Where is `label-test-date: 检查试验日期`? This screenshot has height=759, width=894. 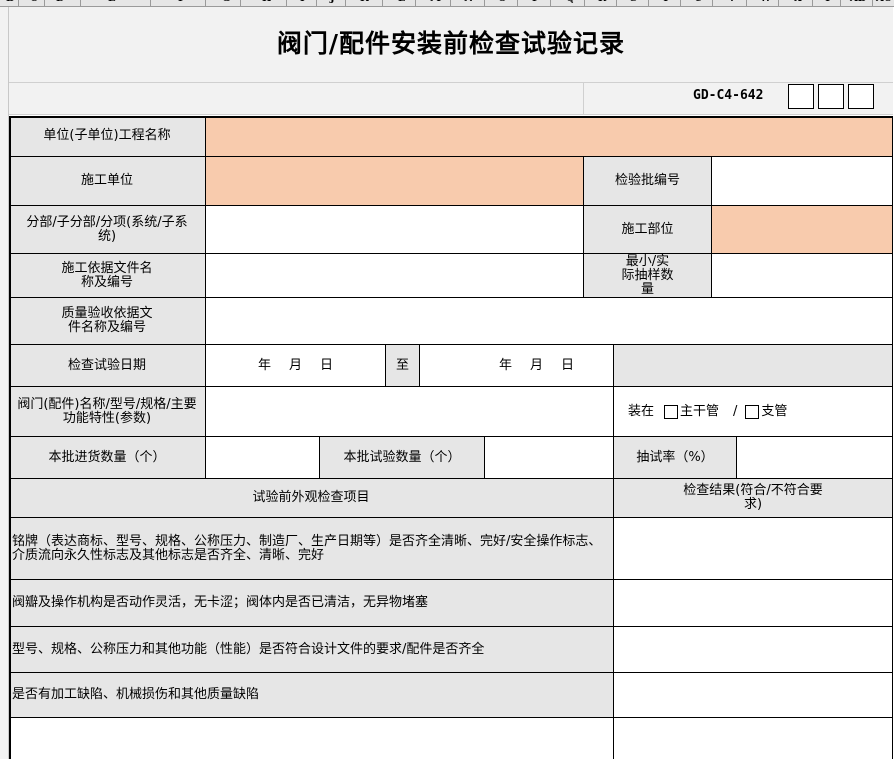
label-test-date: 检查试验日期 is located at coordinates (107, 366).